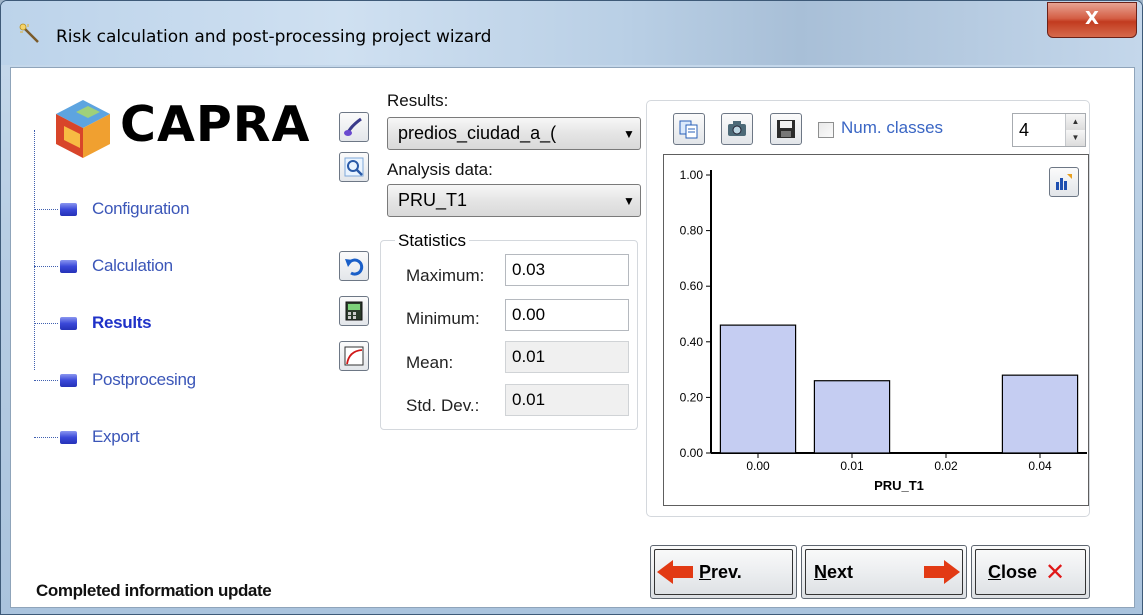 This screenshot has height=615, width=1143. Describe the element at coordinates (34, 250) in the screenshot. I see `nav-tree-line` at that location.